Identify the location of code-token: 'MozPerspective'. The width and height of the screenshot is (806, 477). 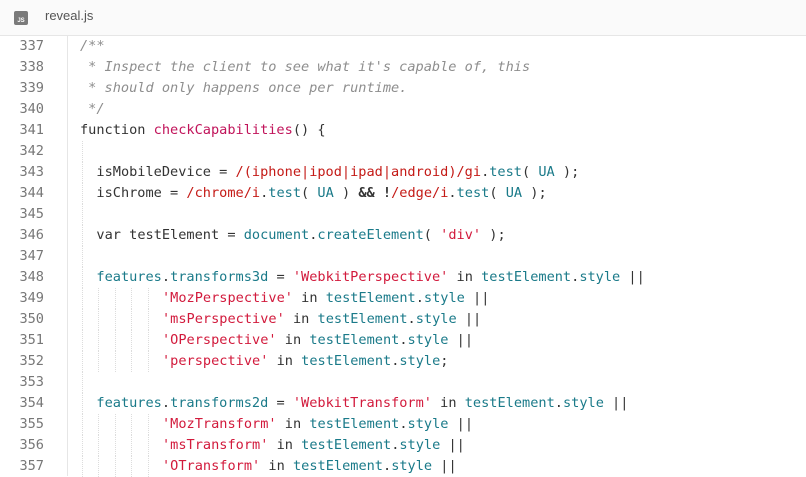
(227, 298).